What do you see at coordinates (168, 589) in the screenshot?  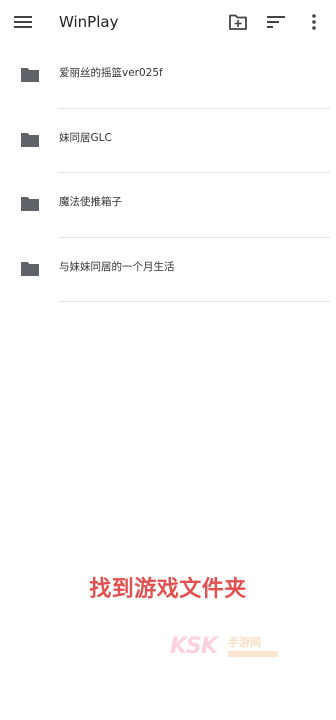 I see `annotation-caption: 找到游戏文件夹` at bounding box center [168, 589].